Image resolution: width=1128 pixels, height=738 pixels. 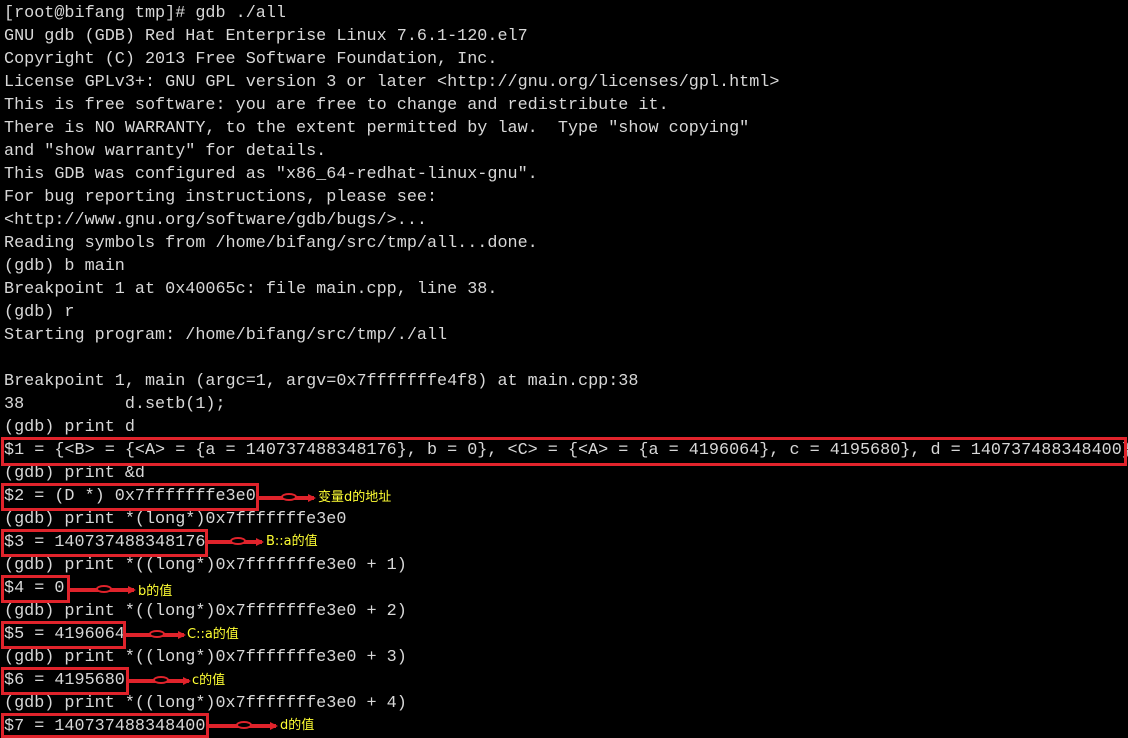 I want to click on terminal-line: (gdb) print *(long*)0x7fffffffe3e0, so click(x=175, y=519).